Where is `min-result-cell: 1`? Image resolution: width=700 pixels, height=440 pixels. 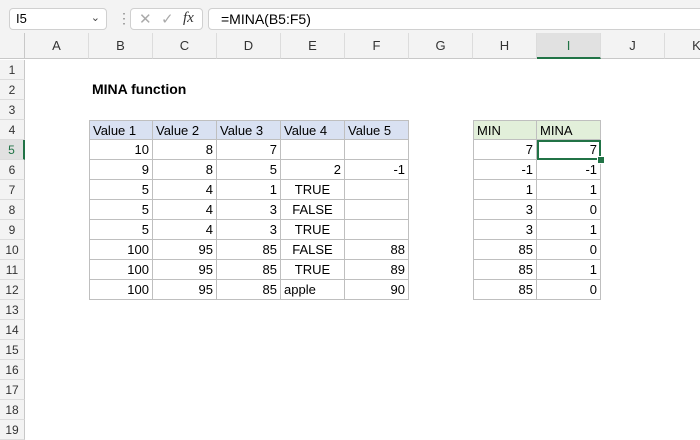
min-result-cell: 1 is located at coordinates (505, 190).